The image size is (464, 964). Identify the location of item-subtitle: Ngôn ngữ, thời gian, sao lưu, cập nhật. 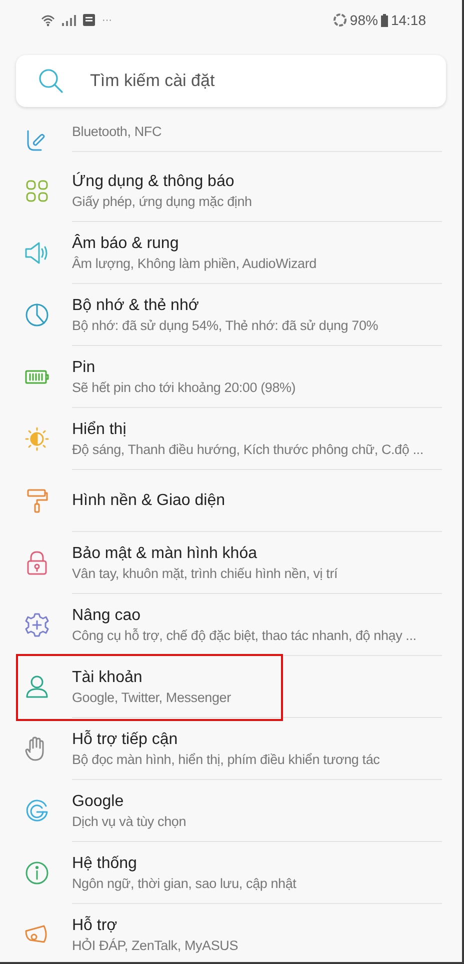
(185, 883).